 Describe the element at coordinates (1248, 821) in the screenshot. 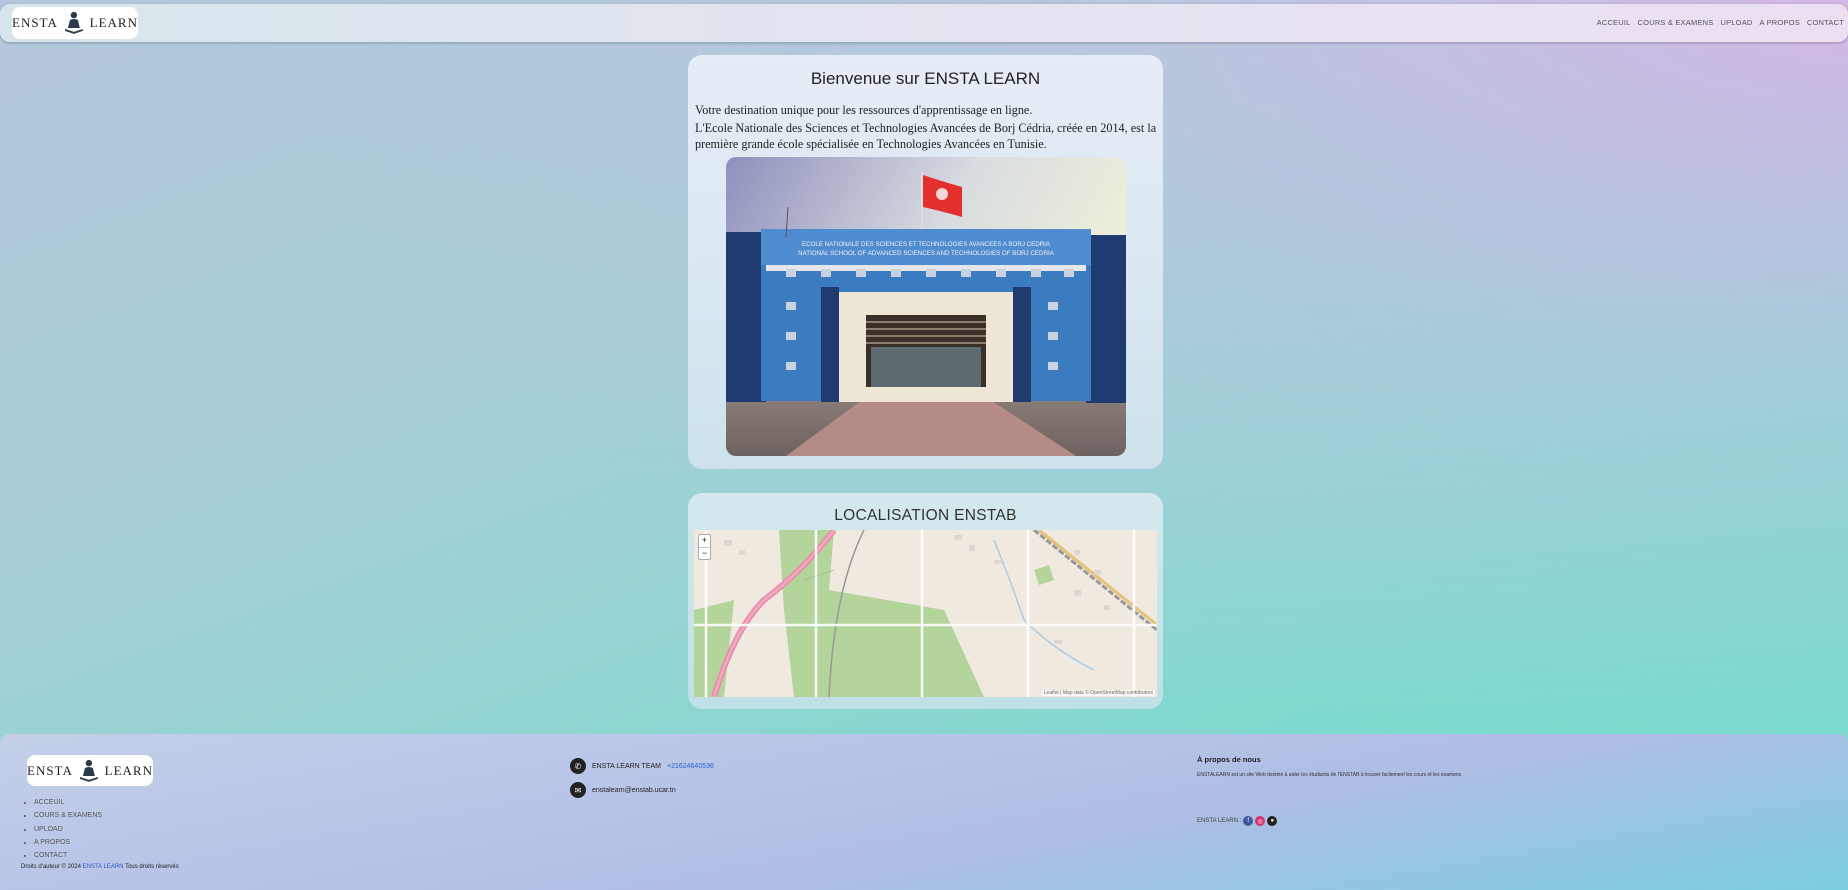

I see `facebook-icon: f` at that location.